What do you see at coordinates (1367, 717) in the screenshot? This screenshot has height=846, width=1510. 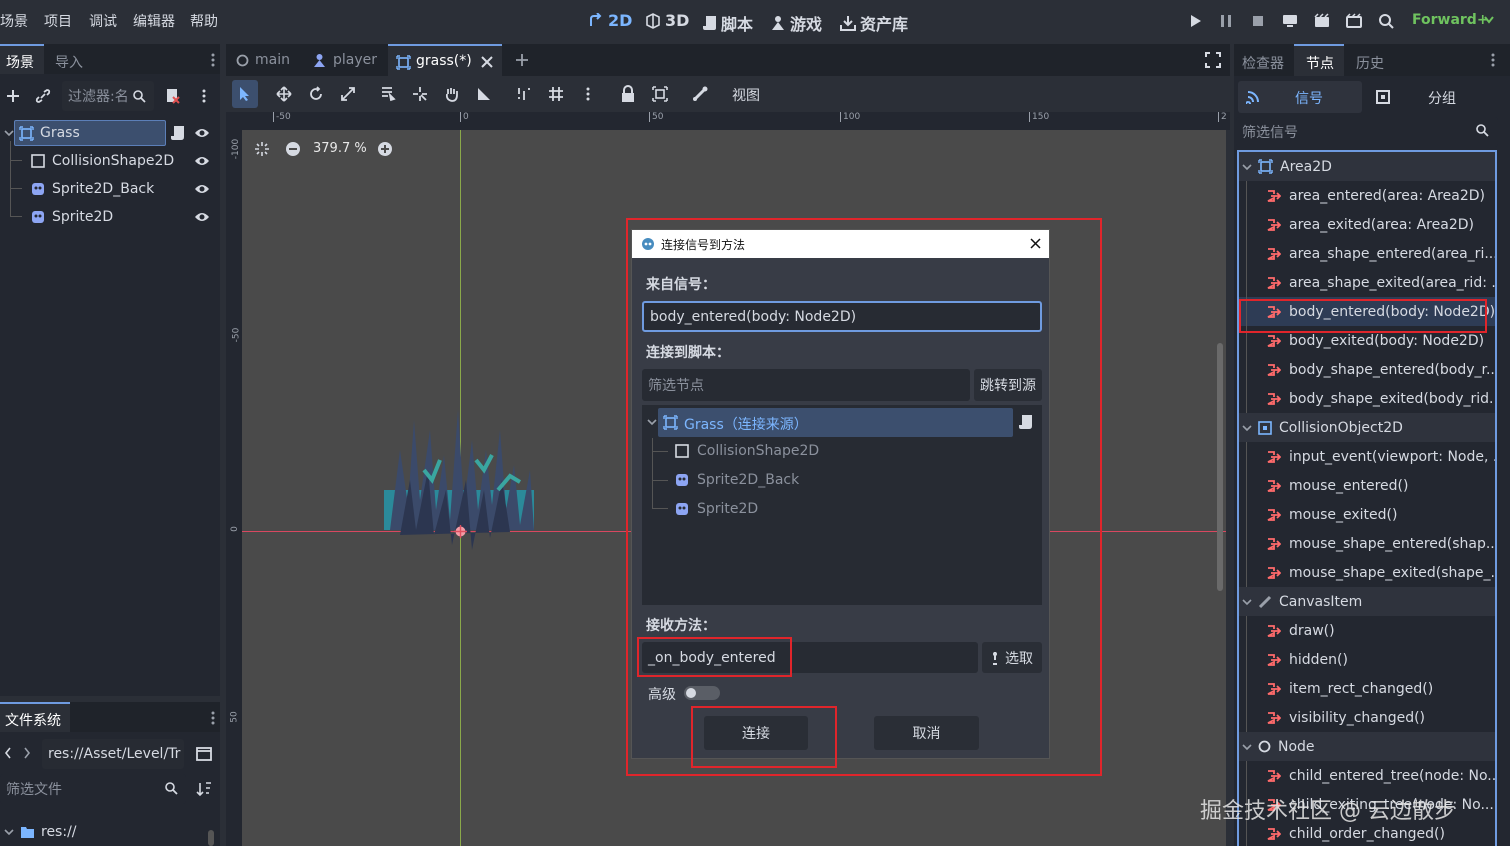 I see `signal-item: visibility_changed()` at bounding box center [1367, 717].